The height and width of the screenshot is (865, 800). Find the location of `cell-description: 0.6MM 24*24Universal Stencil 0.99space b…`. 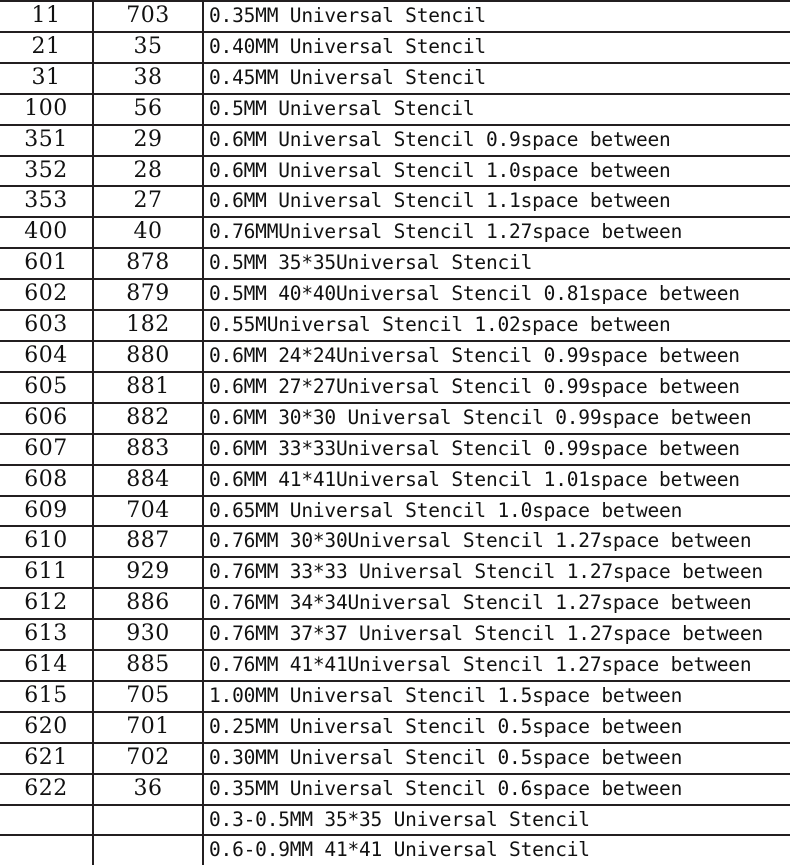

cell-description: 0.6MM 24*24Universal Stencil 0.99space b… is located at coordinates (496, 355).